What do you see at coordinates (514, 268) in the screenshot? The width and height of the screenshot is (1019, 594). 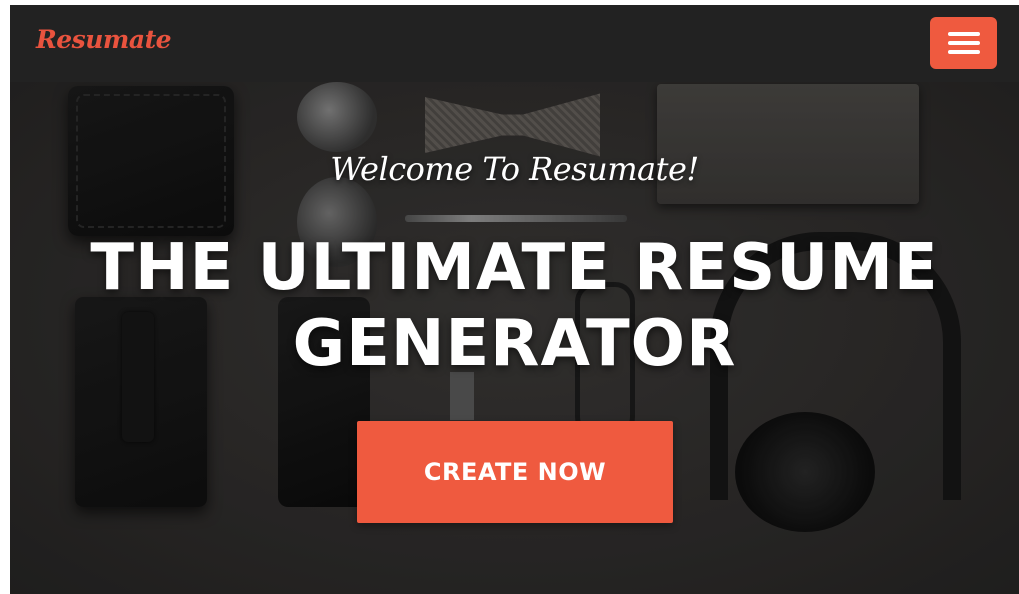 I see `hero-headline-line-1: THE ULTIMATE RESUME` at bounding box center [514, 268].